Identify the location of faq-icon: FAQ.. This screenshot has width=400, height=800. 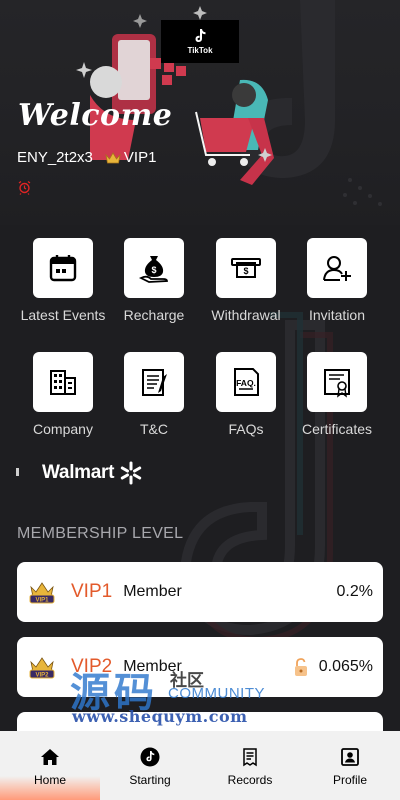
(246, 382).